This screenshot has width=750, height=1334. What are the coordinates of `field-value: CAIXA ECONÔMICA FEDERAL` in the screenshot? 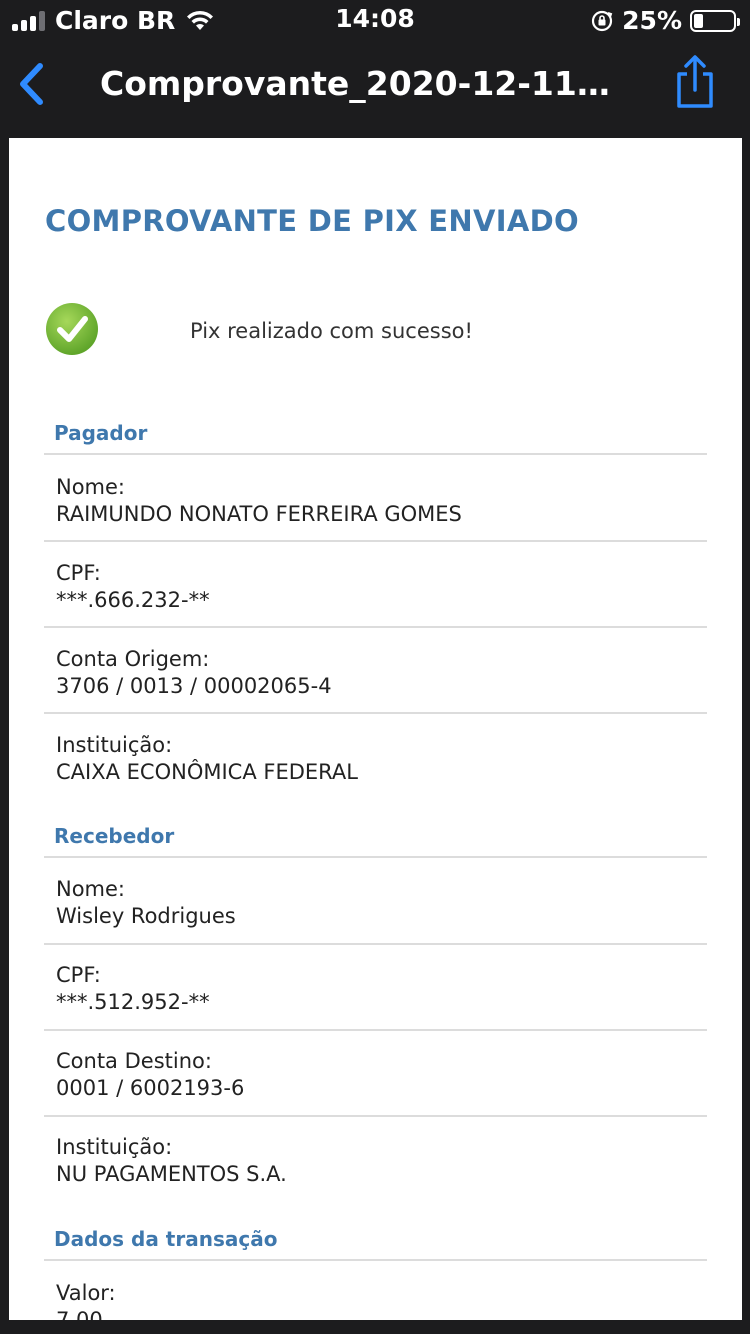 It's located at (207, 772).